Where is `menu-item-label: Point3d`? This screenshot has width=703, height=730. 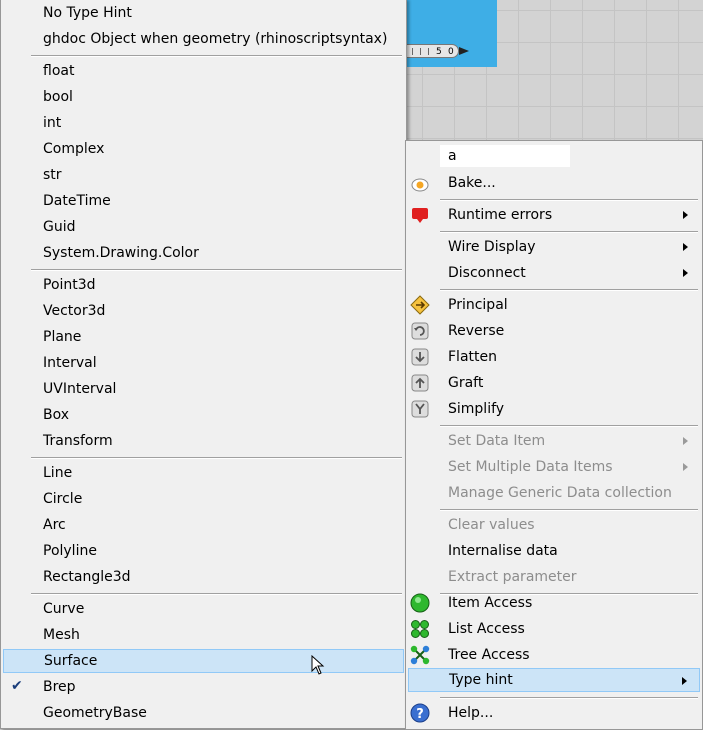 menu-item-label: Point3d is located at coordinates (69, 285).